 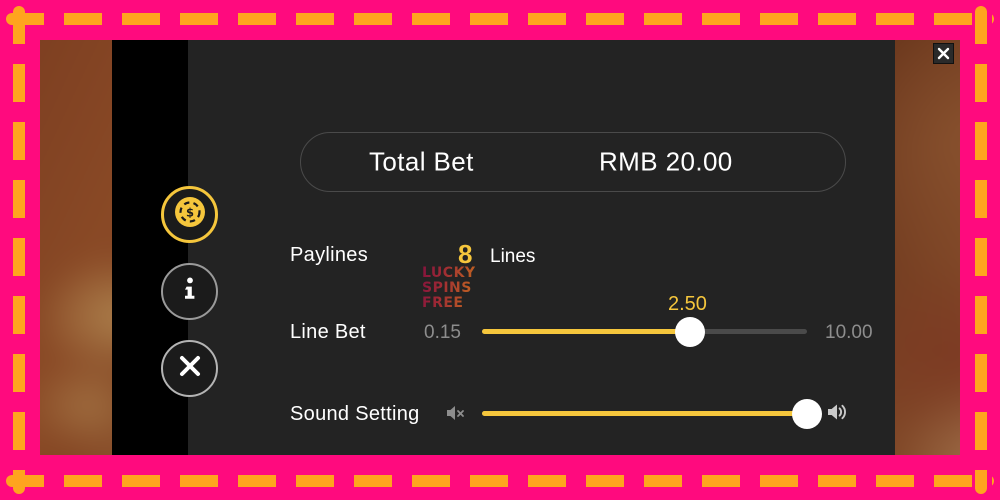 I want to click on watermark-line-3: FREE, so click(x=443, y=303).